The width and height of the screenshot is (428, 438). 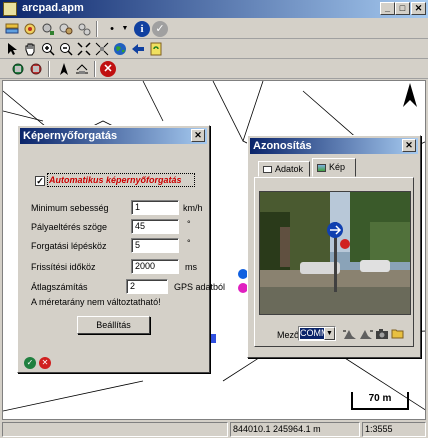 What do you see at coordinates (36, 69) in the screenshot?
I see `capture-stop-icon` at bounding box center [36, 69].